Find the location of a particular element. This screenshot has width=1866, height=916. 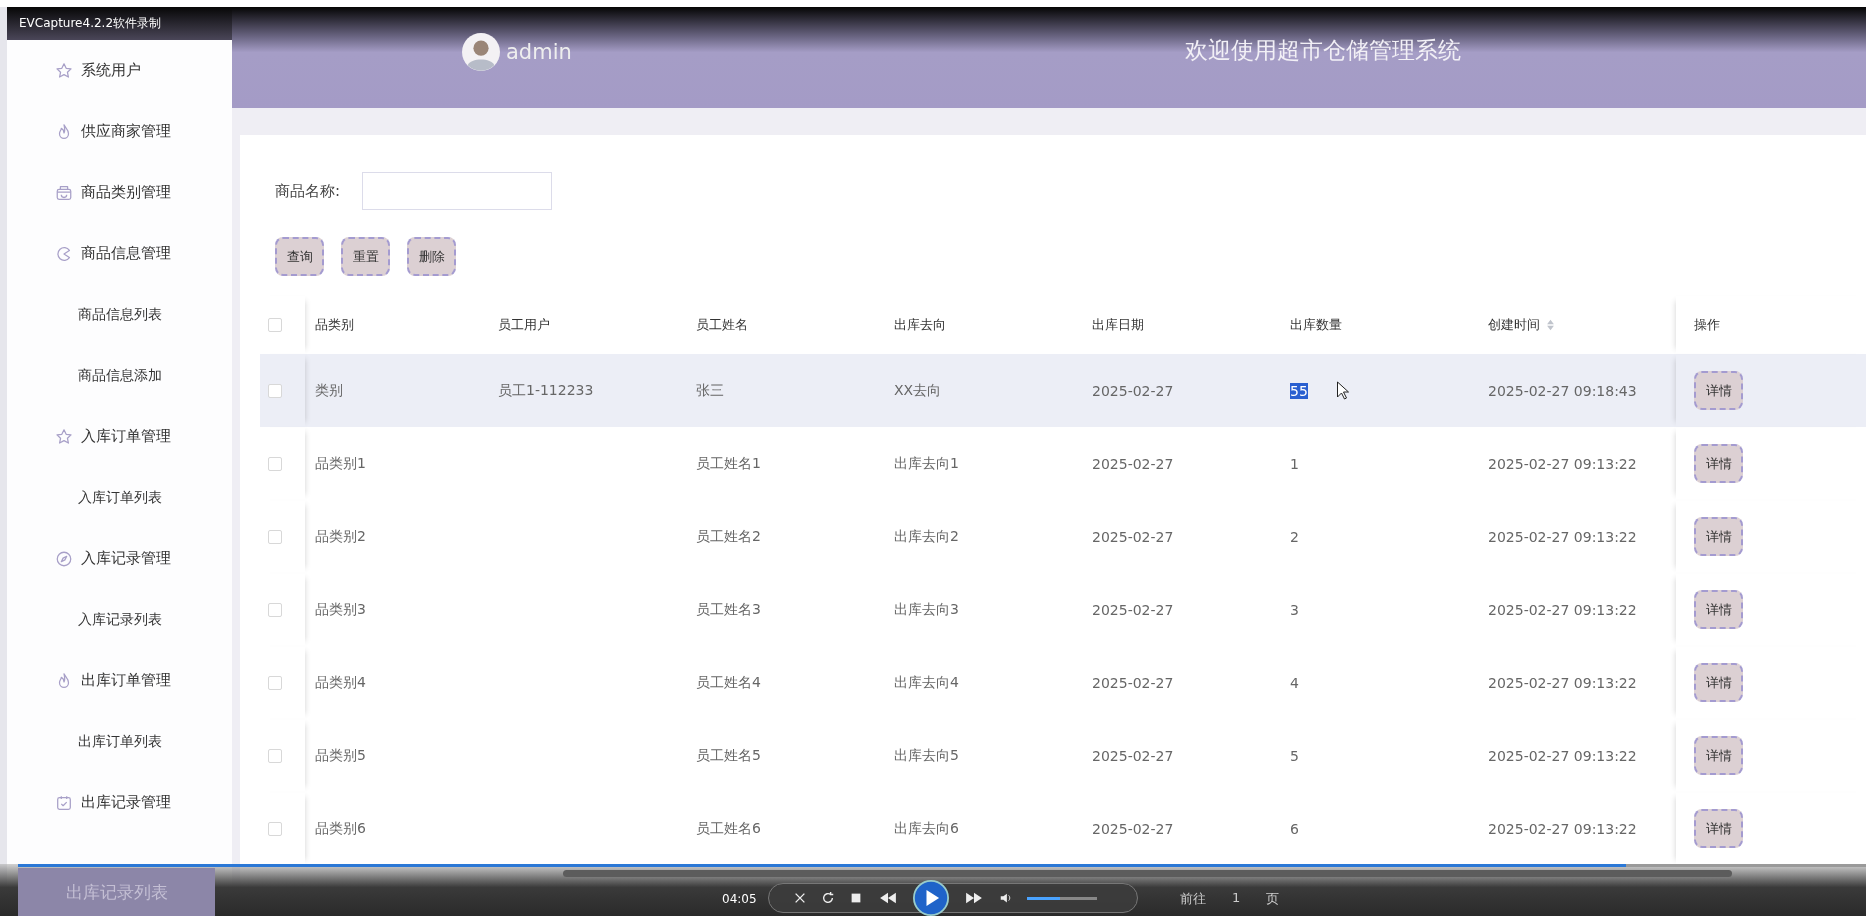

table-cell: 3 is located at coordinates (1294, 609).